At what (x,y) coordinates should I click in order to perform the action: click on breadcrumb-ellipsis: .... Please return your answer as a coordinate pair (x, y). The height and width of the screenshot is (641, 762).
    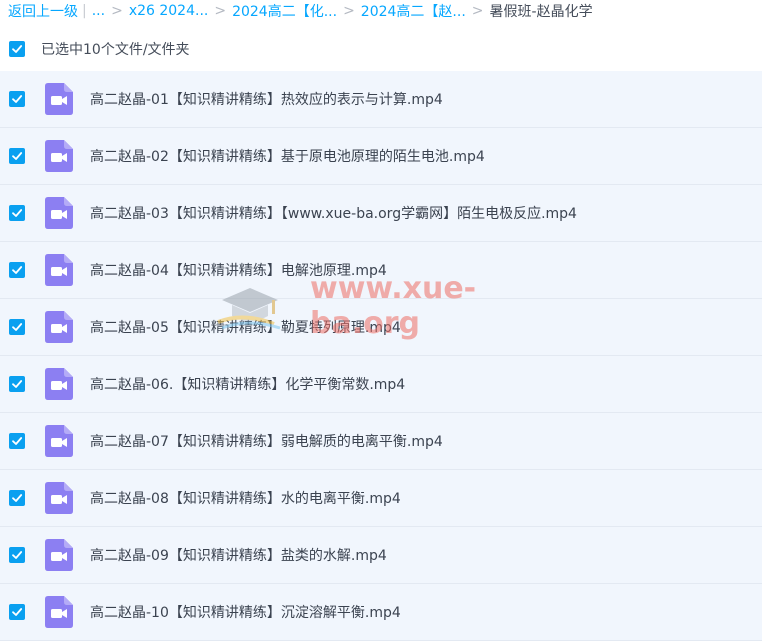
    Looking at the image, I should click on (98, 11).